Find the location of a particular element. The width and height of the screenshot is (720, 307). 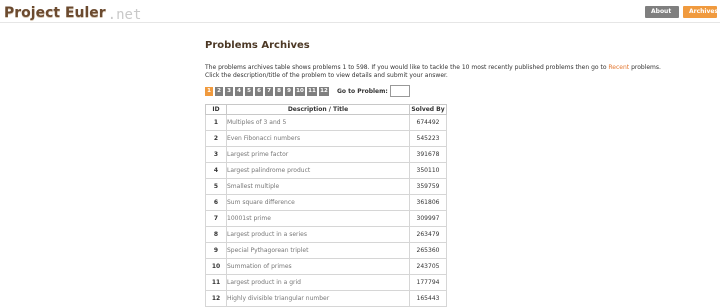

table-row: 10 Summation of primes 243705 is located at coordinates (326, 266).